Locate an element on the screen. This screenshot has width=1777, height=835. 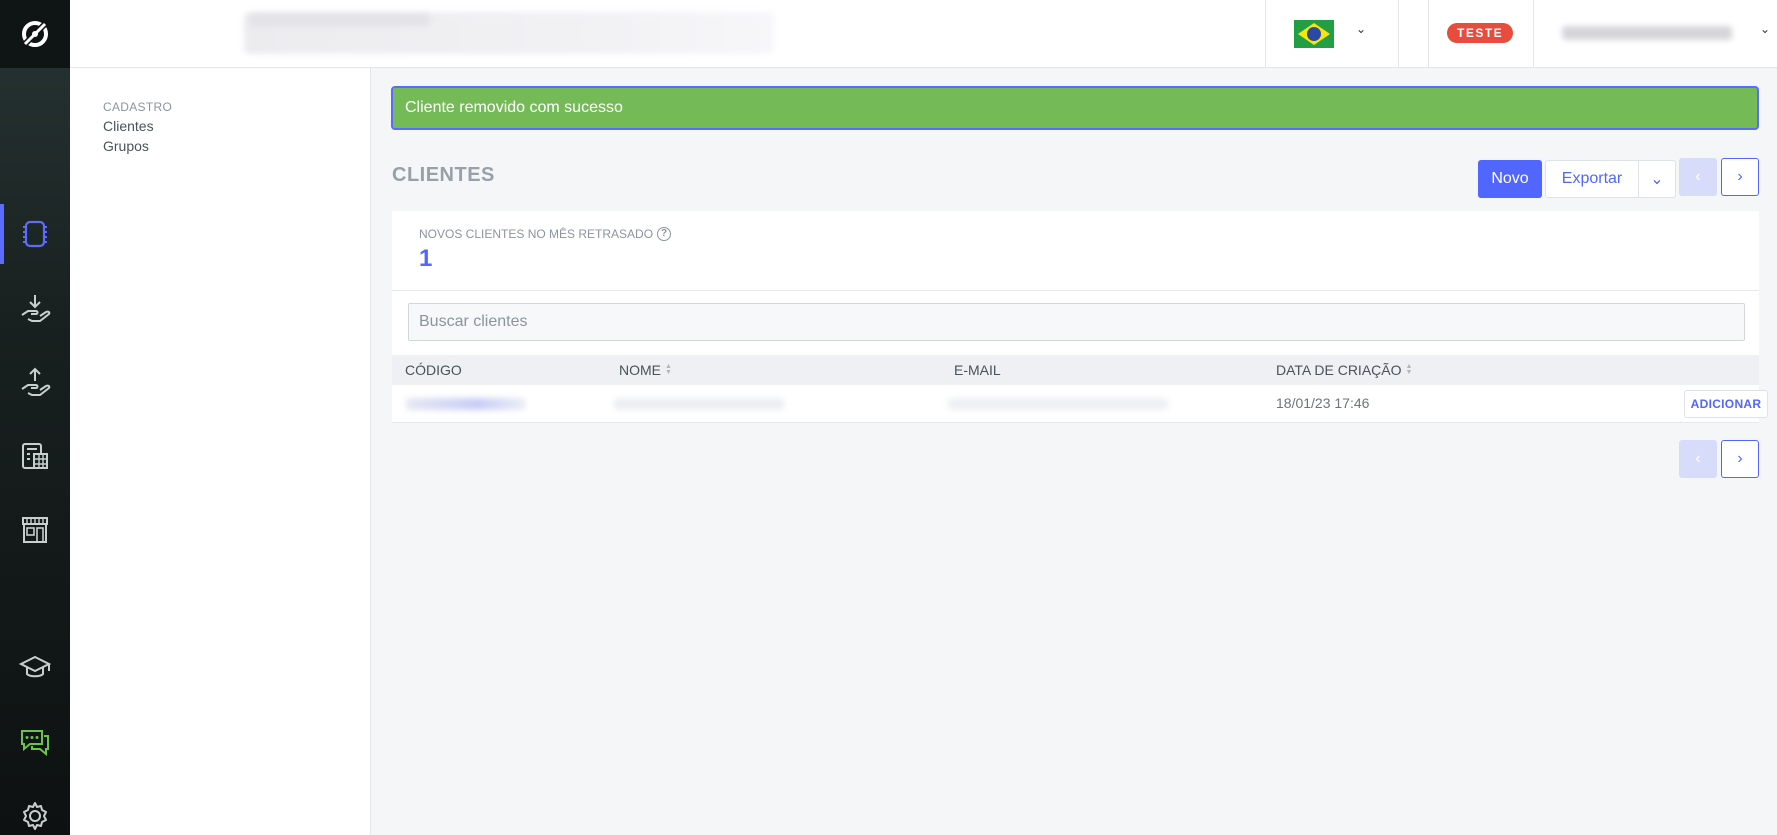
chat-icon is located at coordinates (35, 743).